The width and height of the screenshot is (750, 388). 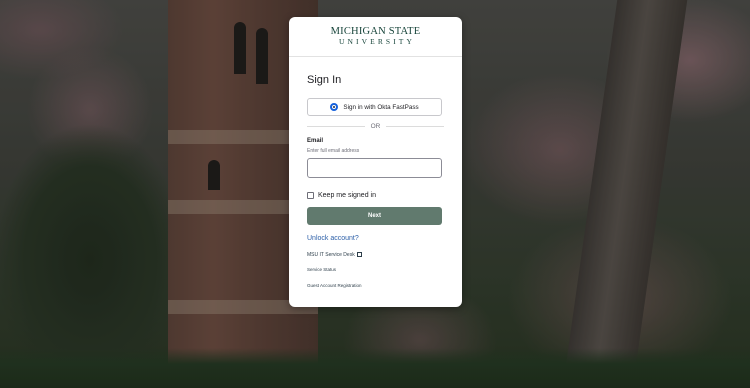 What do you see at coordinates (333, 151) in the screenshot?
I see `email-hint: Enter full email address` at bounding box center [333, 151].